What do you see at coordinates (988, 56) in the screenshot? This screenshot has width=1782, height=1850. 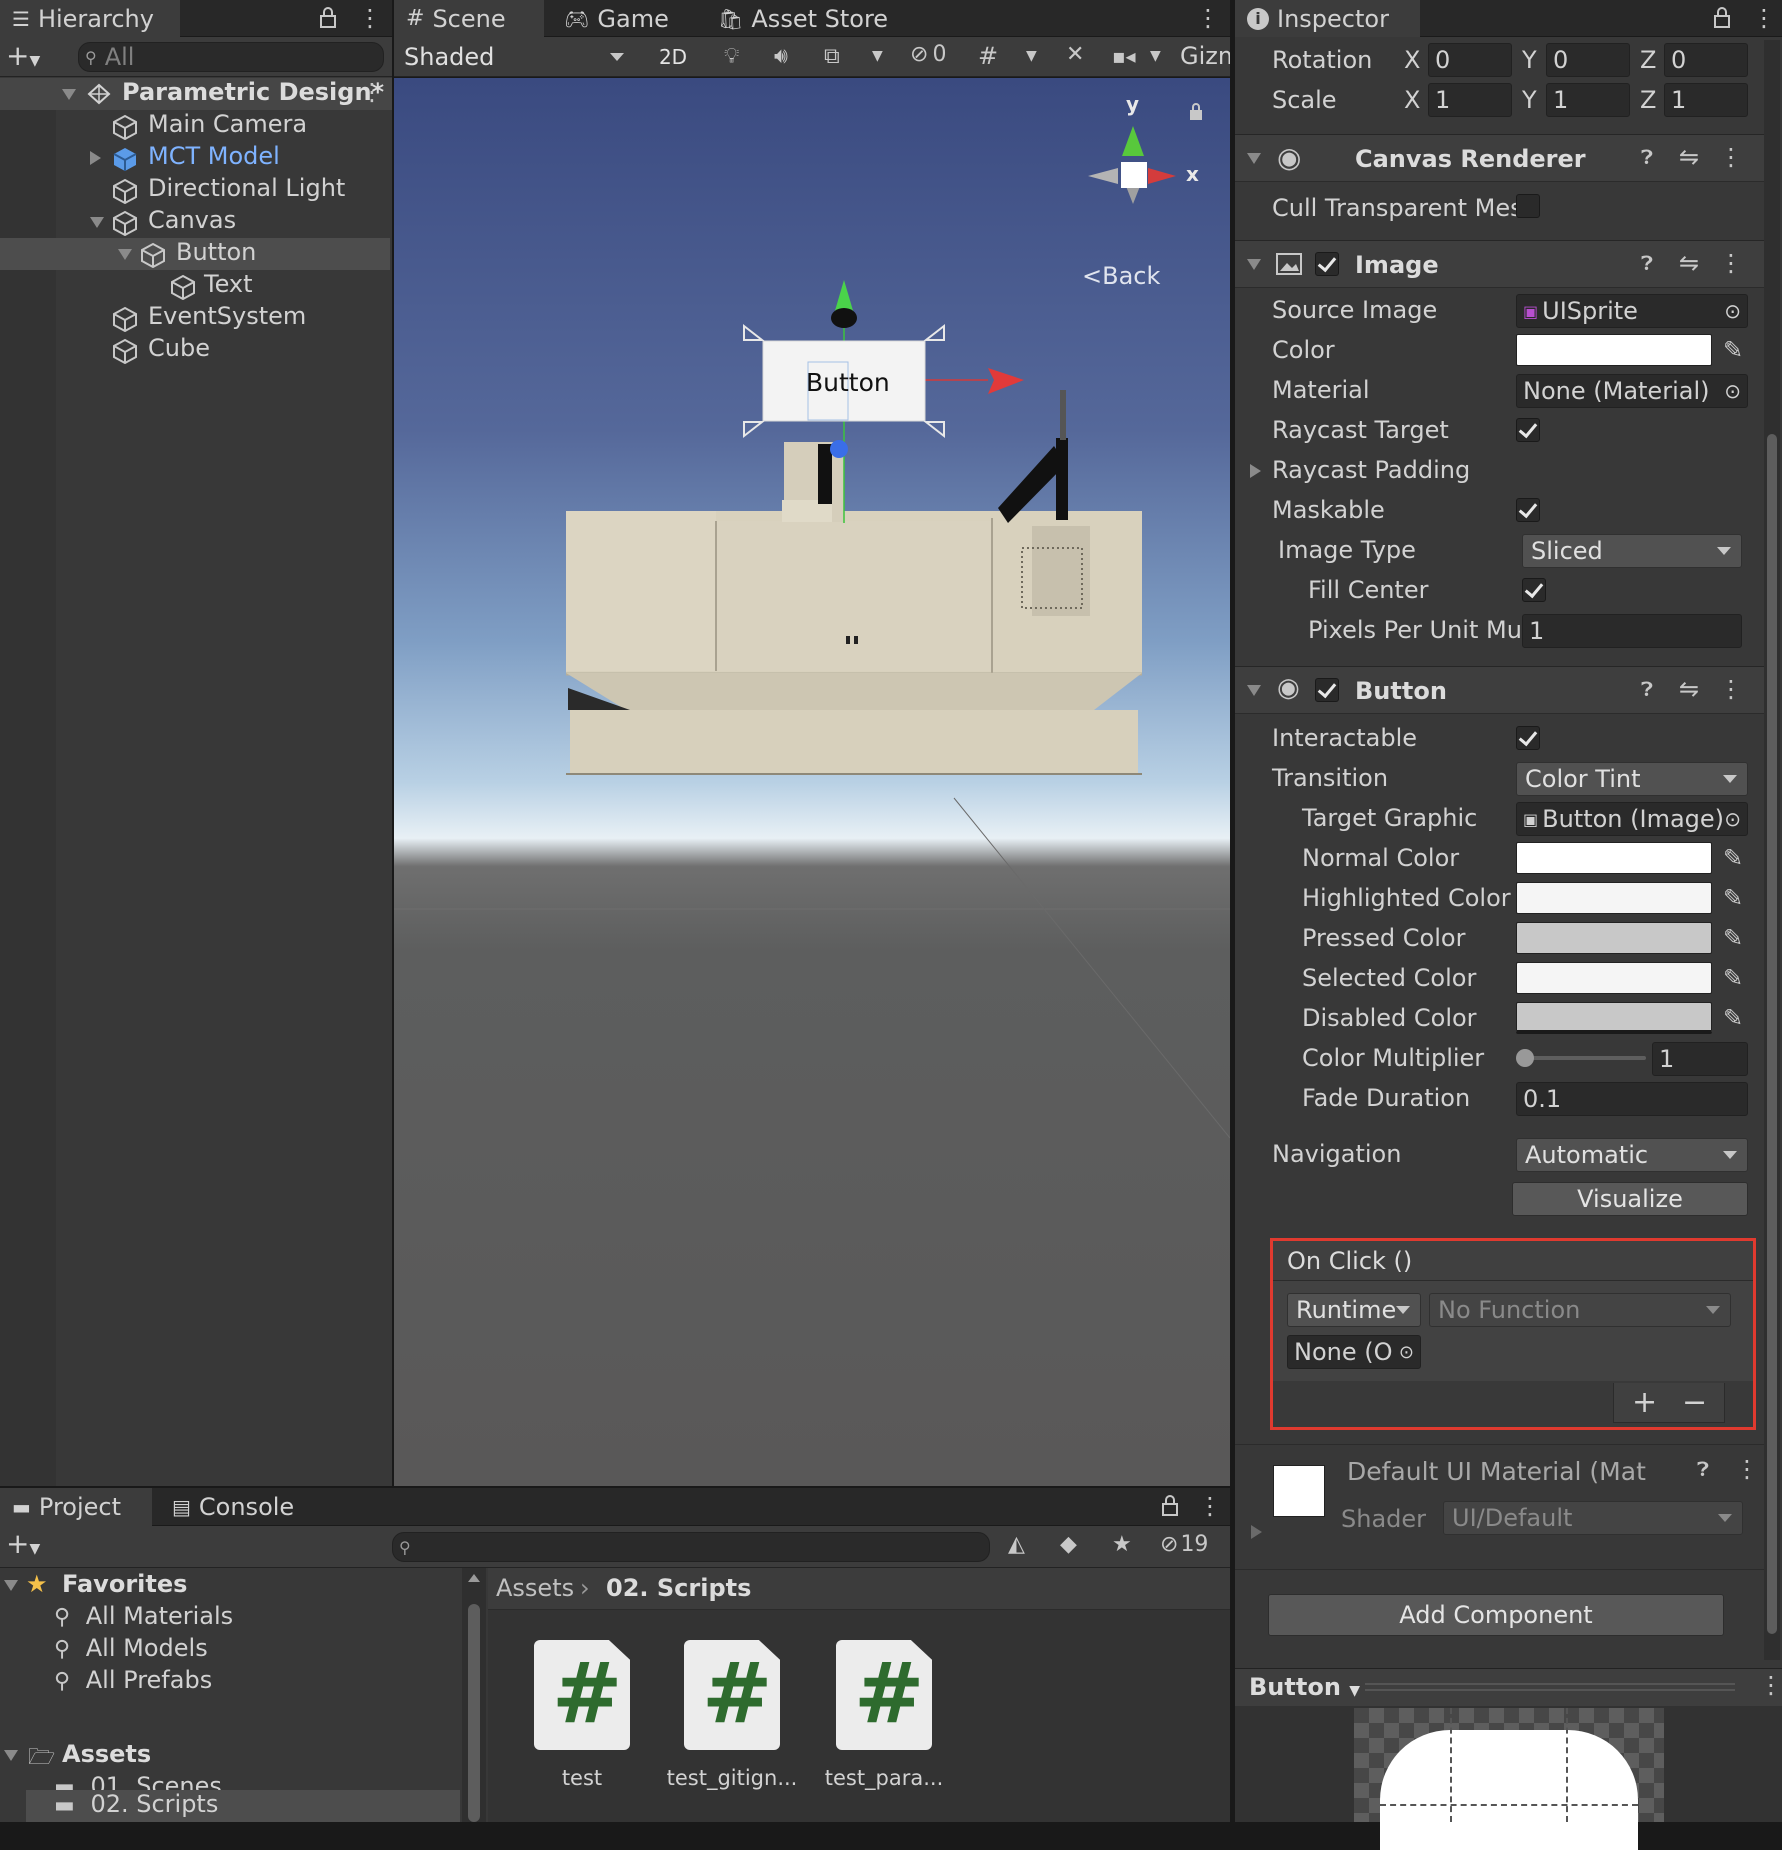 I see `grid-toggle-icon: #` at bounding box center [988, 56].